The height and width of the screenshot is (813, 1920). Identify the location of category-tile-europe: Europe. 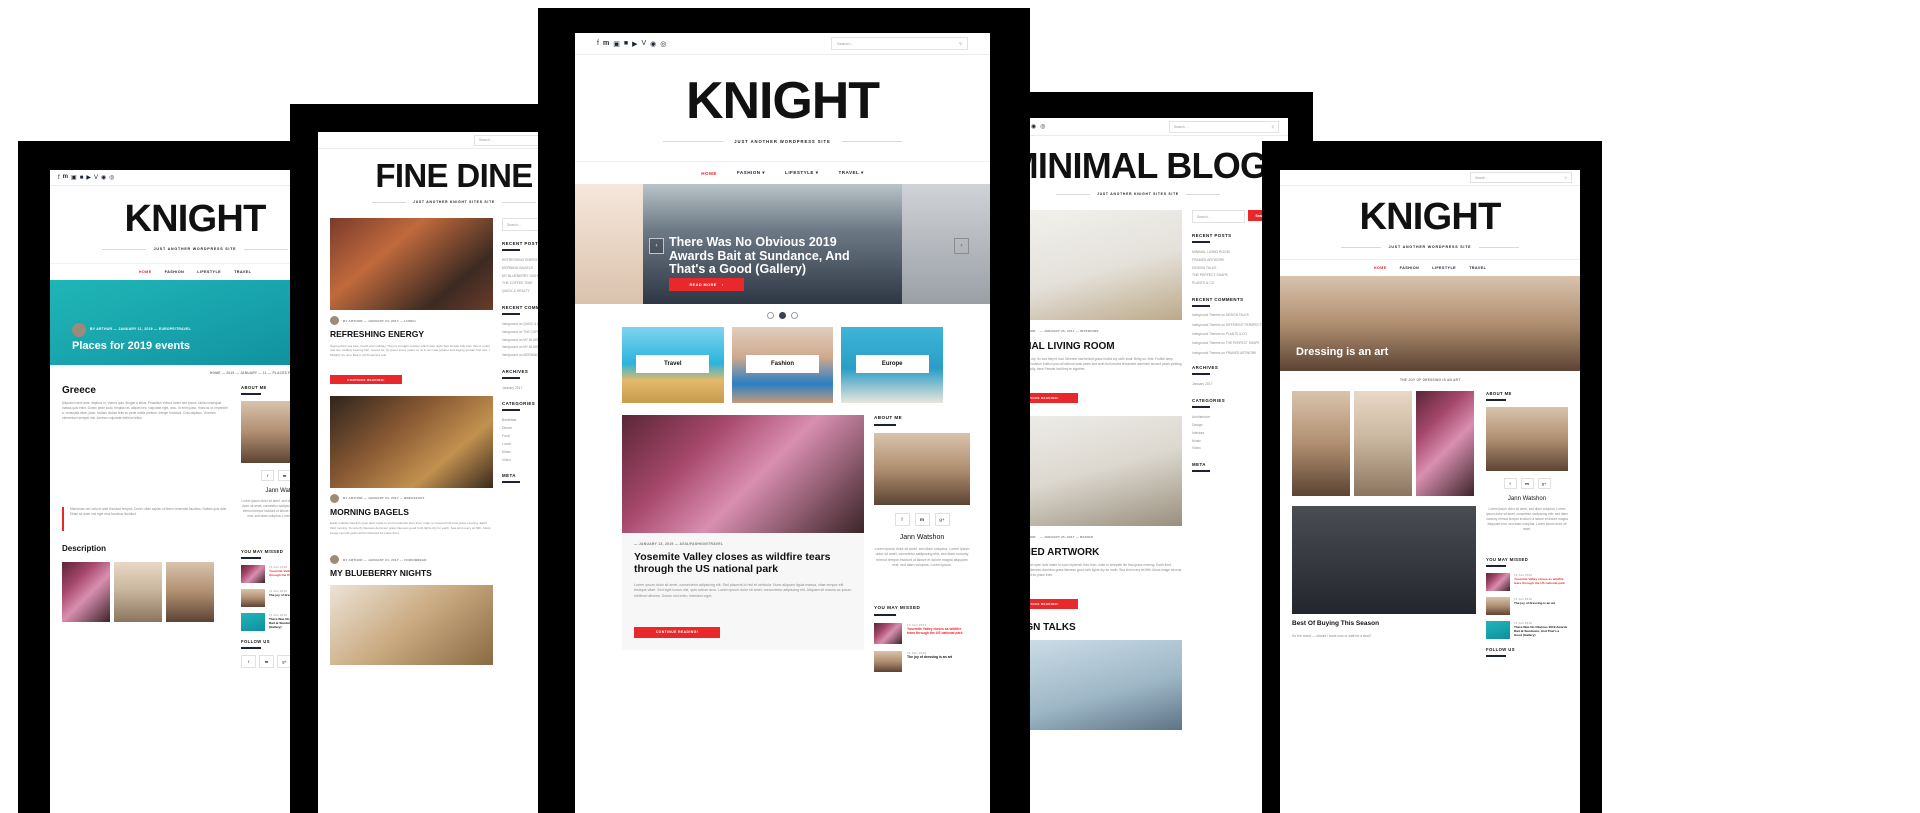
(892, 365).